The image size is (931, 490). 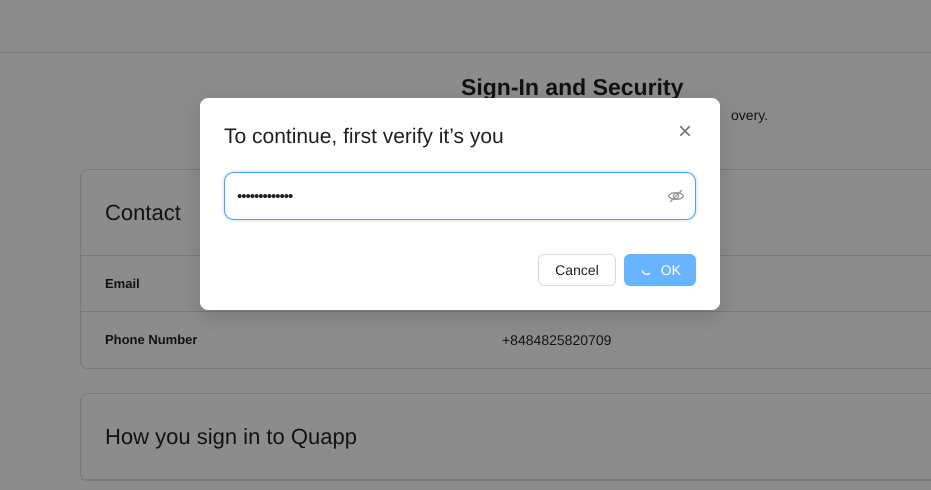 I want to click on eye-slash-icon, so click(x=676, y=196).